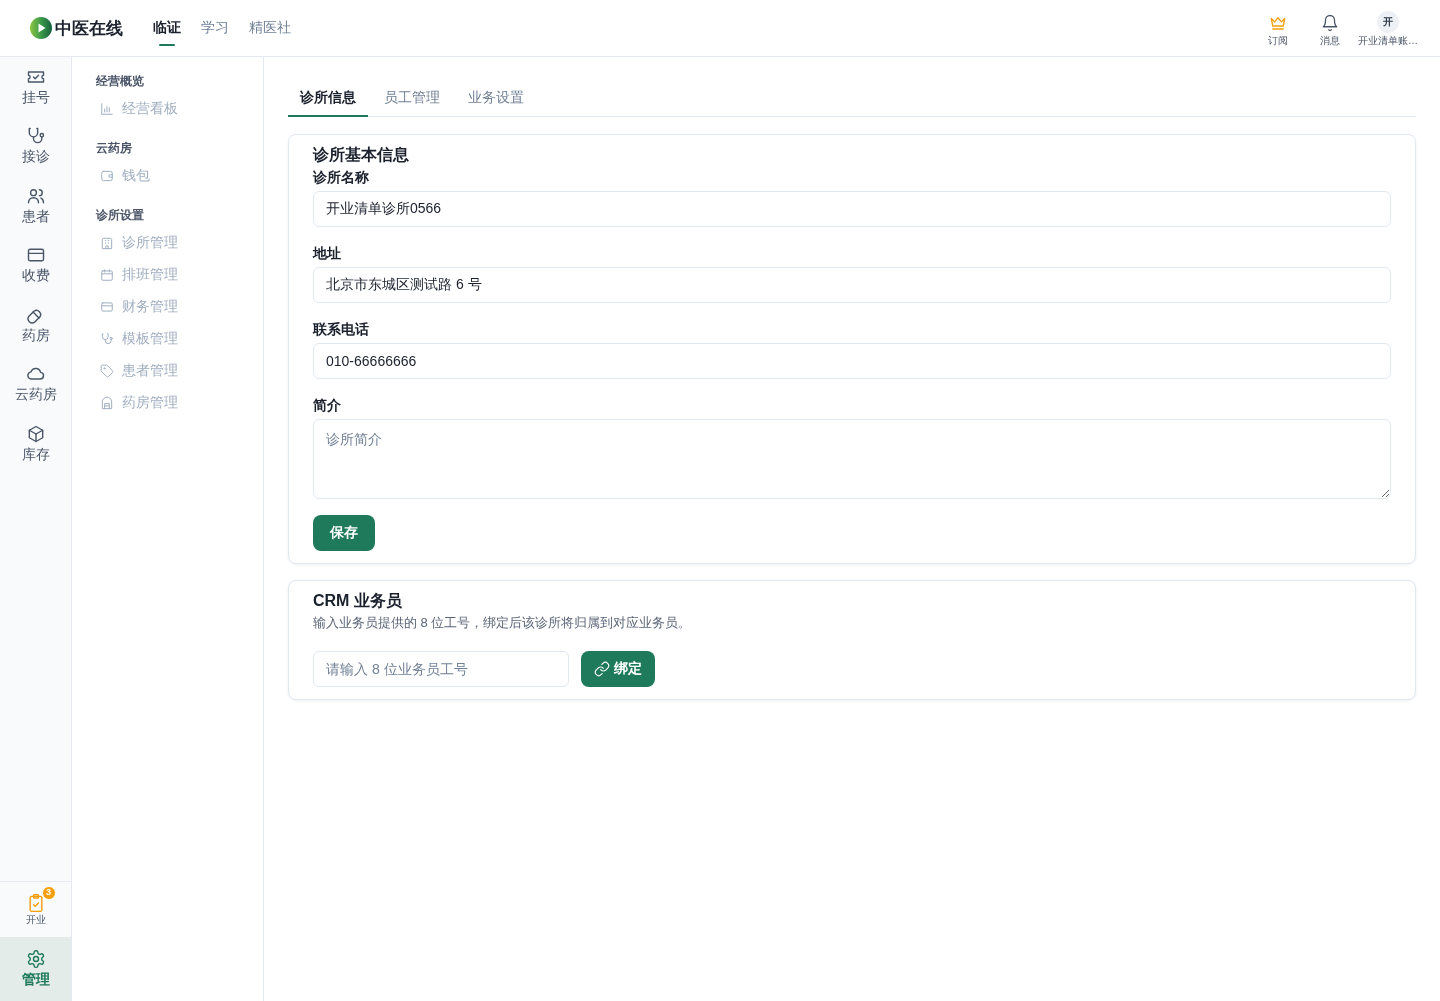 The width and height of the screenshot is (1440, 1001). What do you see at coordinates (167, 28) in the screenshot?
I see `nav-tab: 临证` at bounding box center [167, 28].